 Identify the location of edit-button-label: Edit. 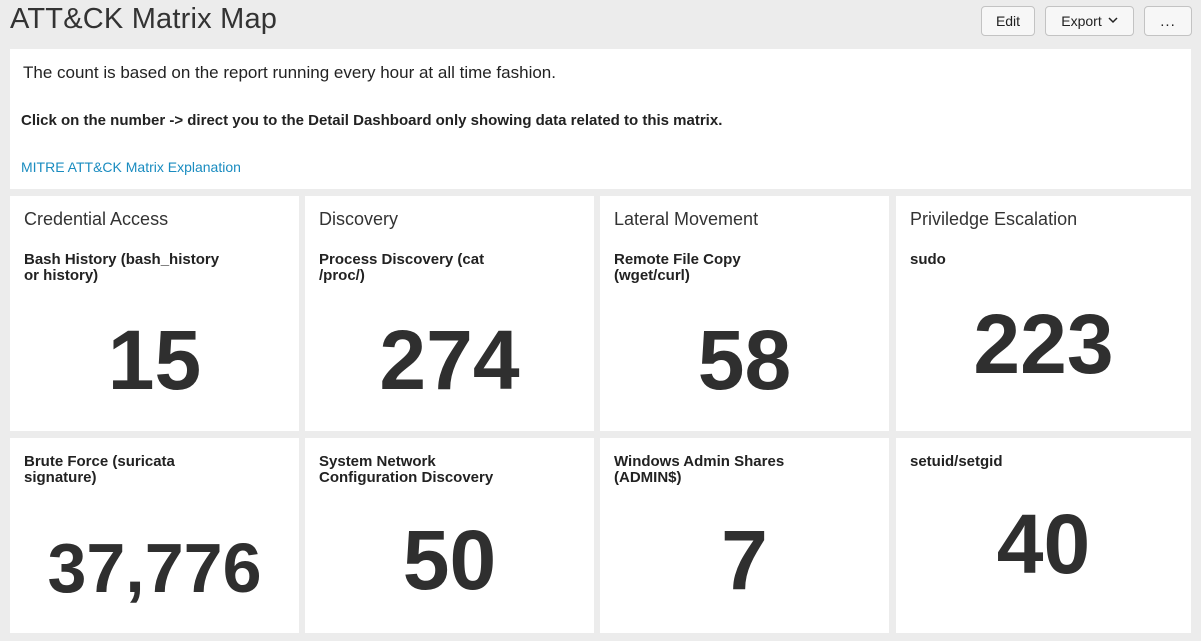
(1008, 21).